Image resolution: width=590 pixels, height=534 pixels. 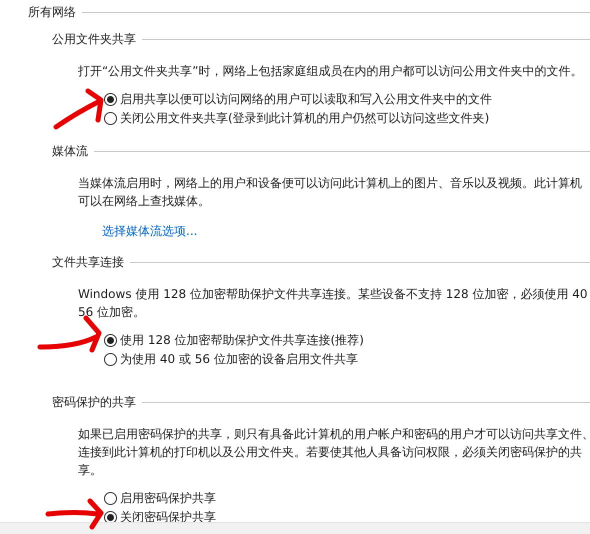 I want to click on description-line: 享。, so click(x=90, y=470).